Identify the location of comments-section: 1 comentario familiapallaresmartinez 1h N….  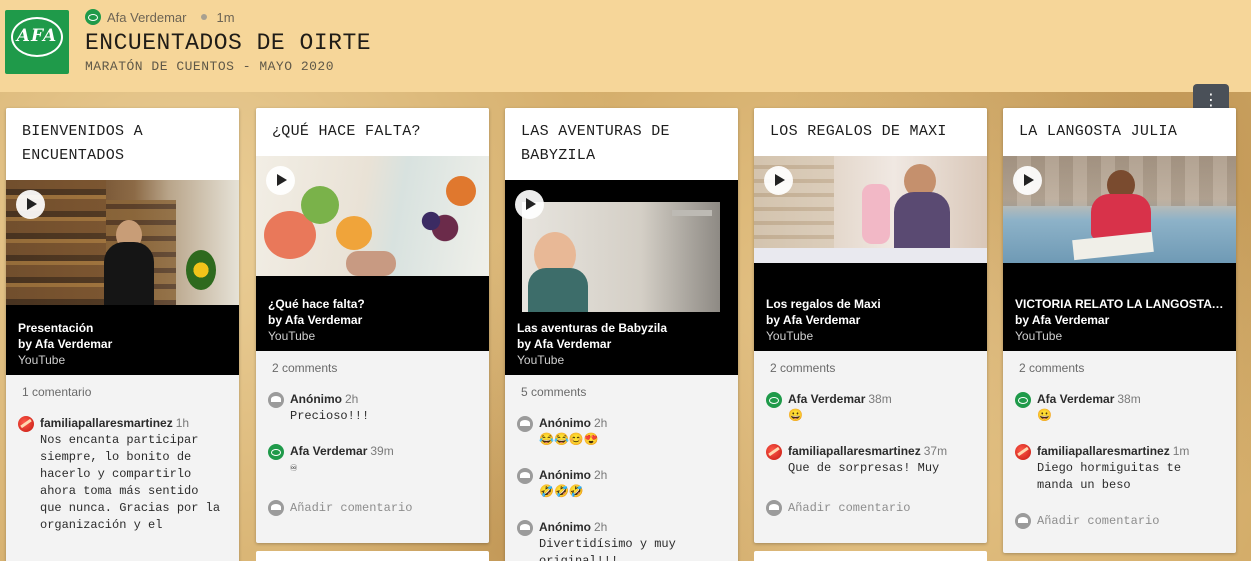
(122, 468).